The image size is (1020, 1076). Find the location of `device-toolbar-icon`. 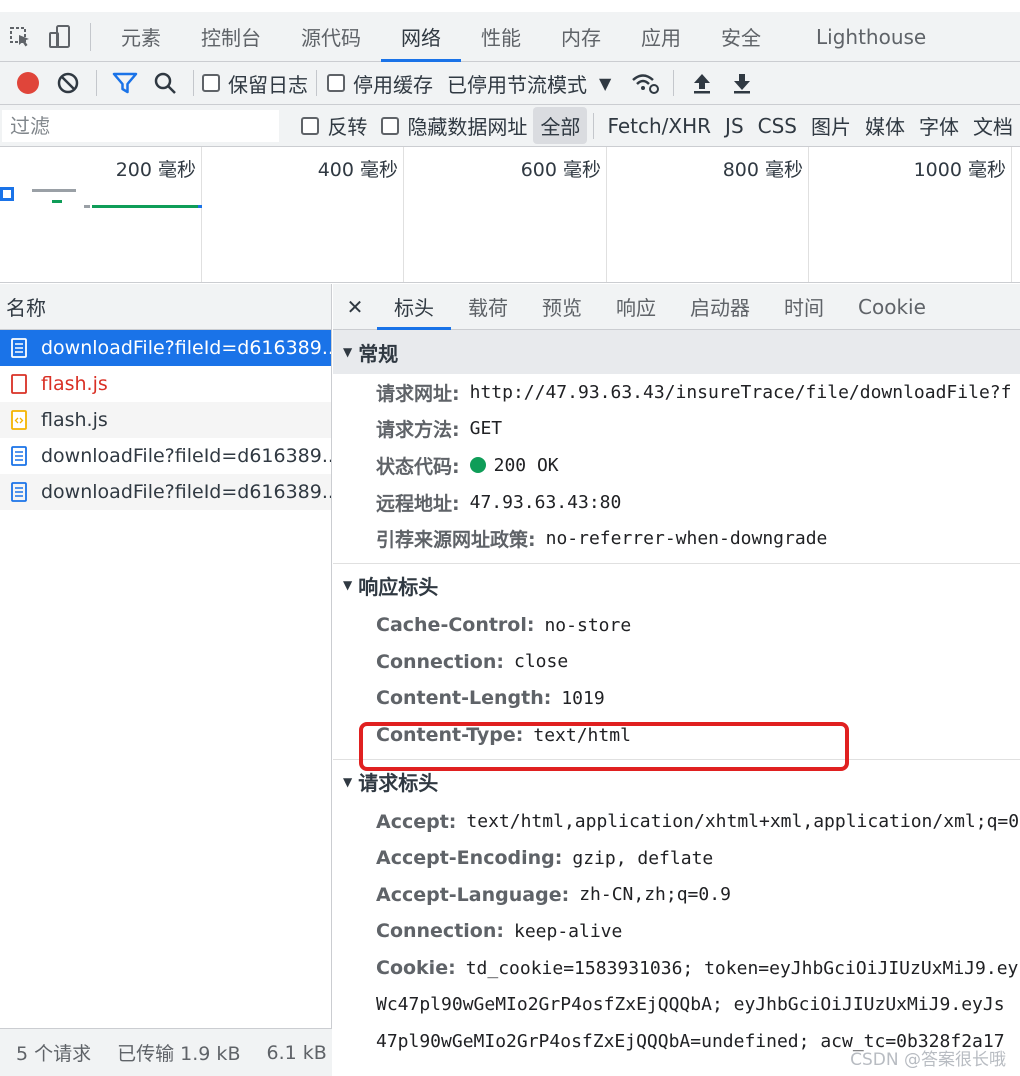

device-toolbar-icon is located at coordinates (60, 37).